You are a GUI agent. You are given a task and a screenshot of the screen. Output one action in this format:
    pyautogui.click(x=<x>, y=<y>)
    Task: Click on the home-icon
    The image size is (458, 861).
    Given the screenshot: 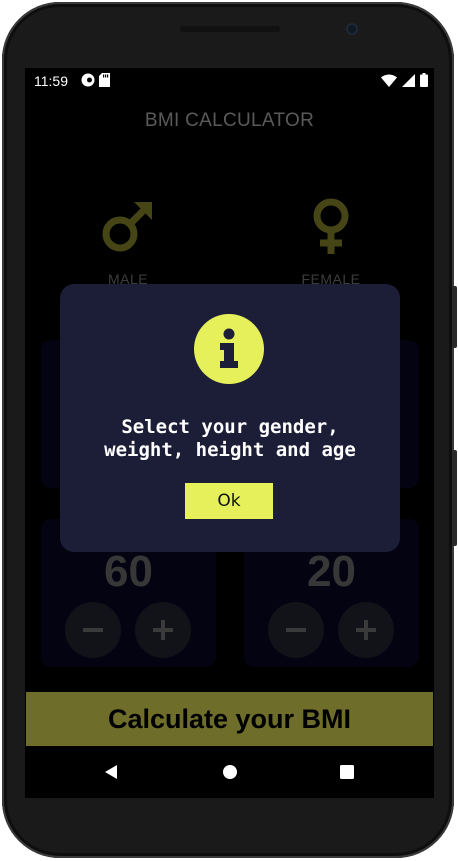 What is the action you would take?
    pyautogui.click(x=230, y=772)
    